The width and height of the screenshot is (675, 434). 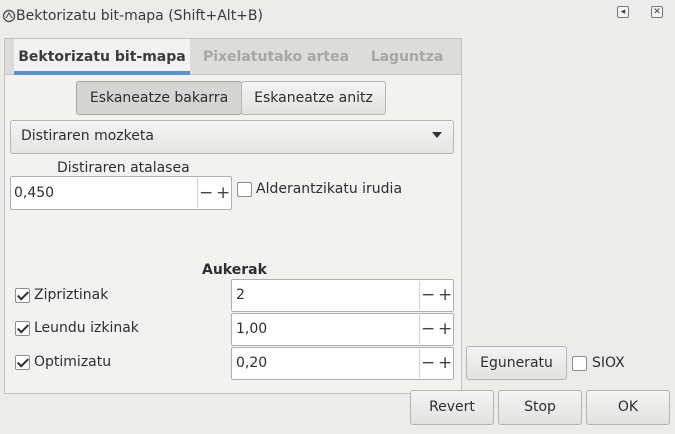 What do you see at coordinates (206, 193) in the screenshot?
I see `threshold-decrement-button: −` at bounding box center [206, 193].